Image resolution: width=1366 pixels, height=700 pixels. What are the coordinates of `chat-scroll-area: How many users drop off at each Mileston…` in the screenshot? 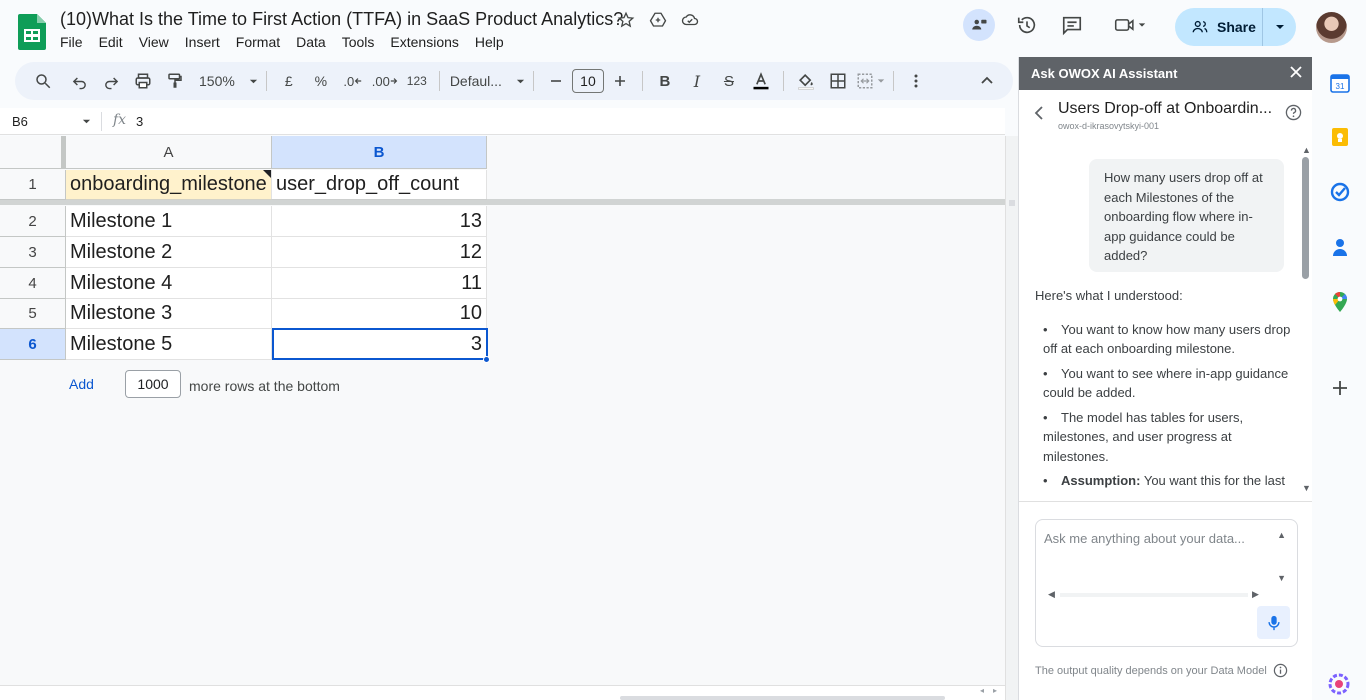 It's located at (1166, 321).